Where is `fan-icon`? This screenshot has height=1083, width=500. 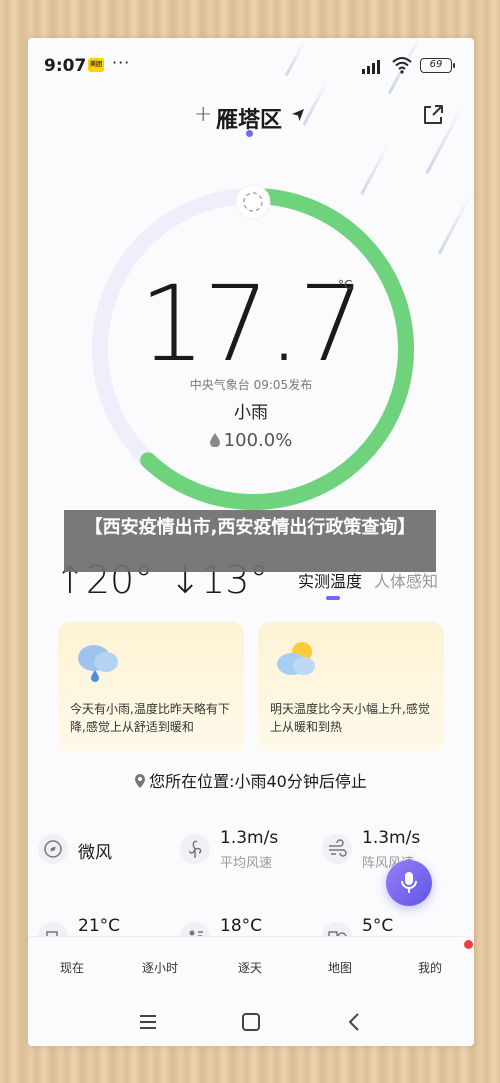
fan-icon is located at coordinates (195, 849).